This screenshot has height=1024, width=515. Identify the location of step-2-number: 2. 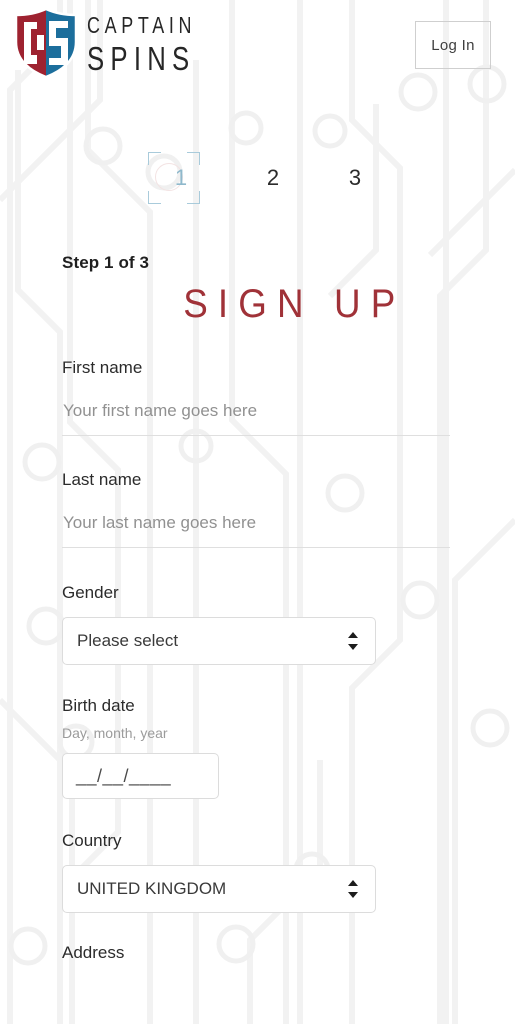
(273, 177).